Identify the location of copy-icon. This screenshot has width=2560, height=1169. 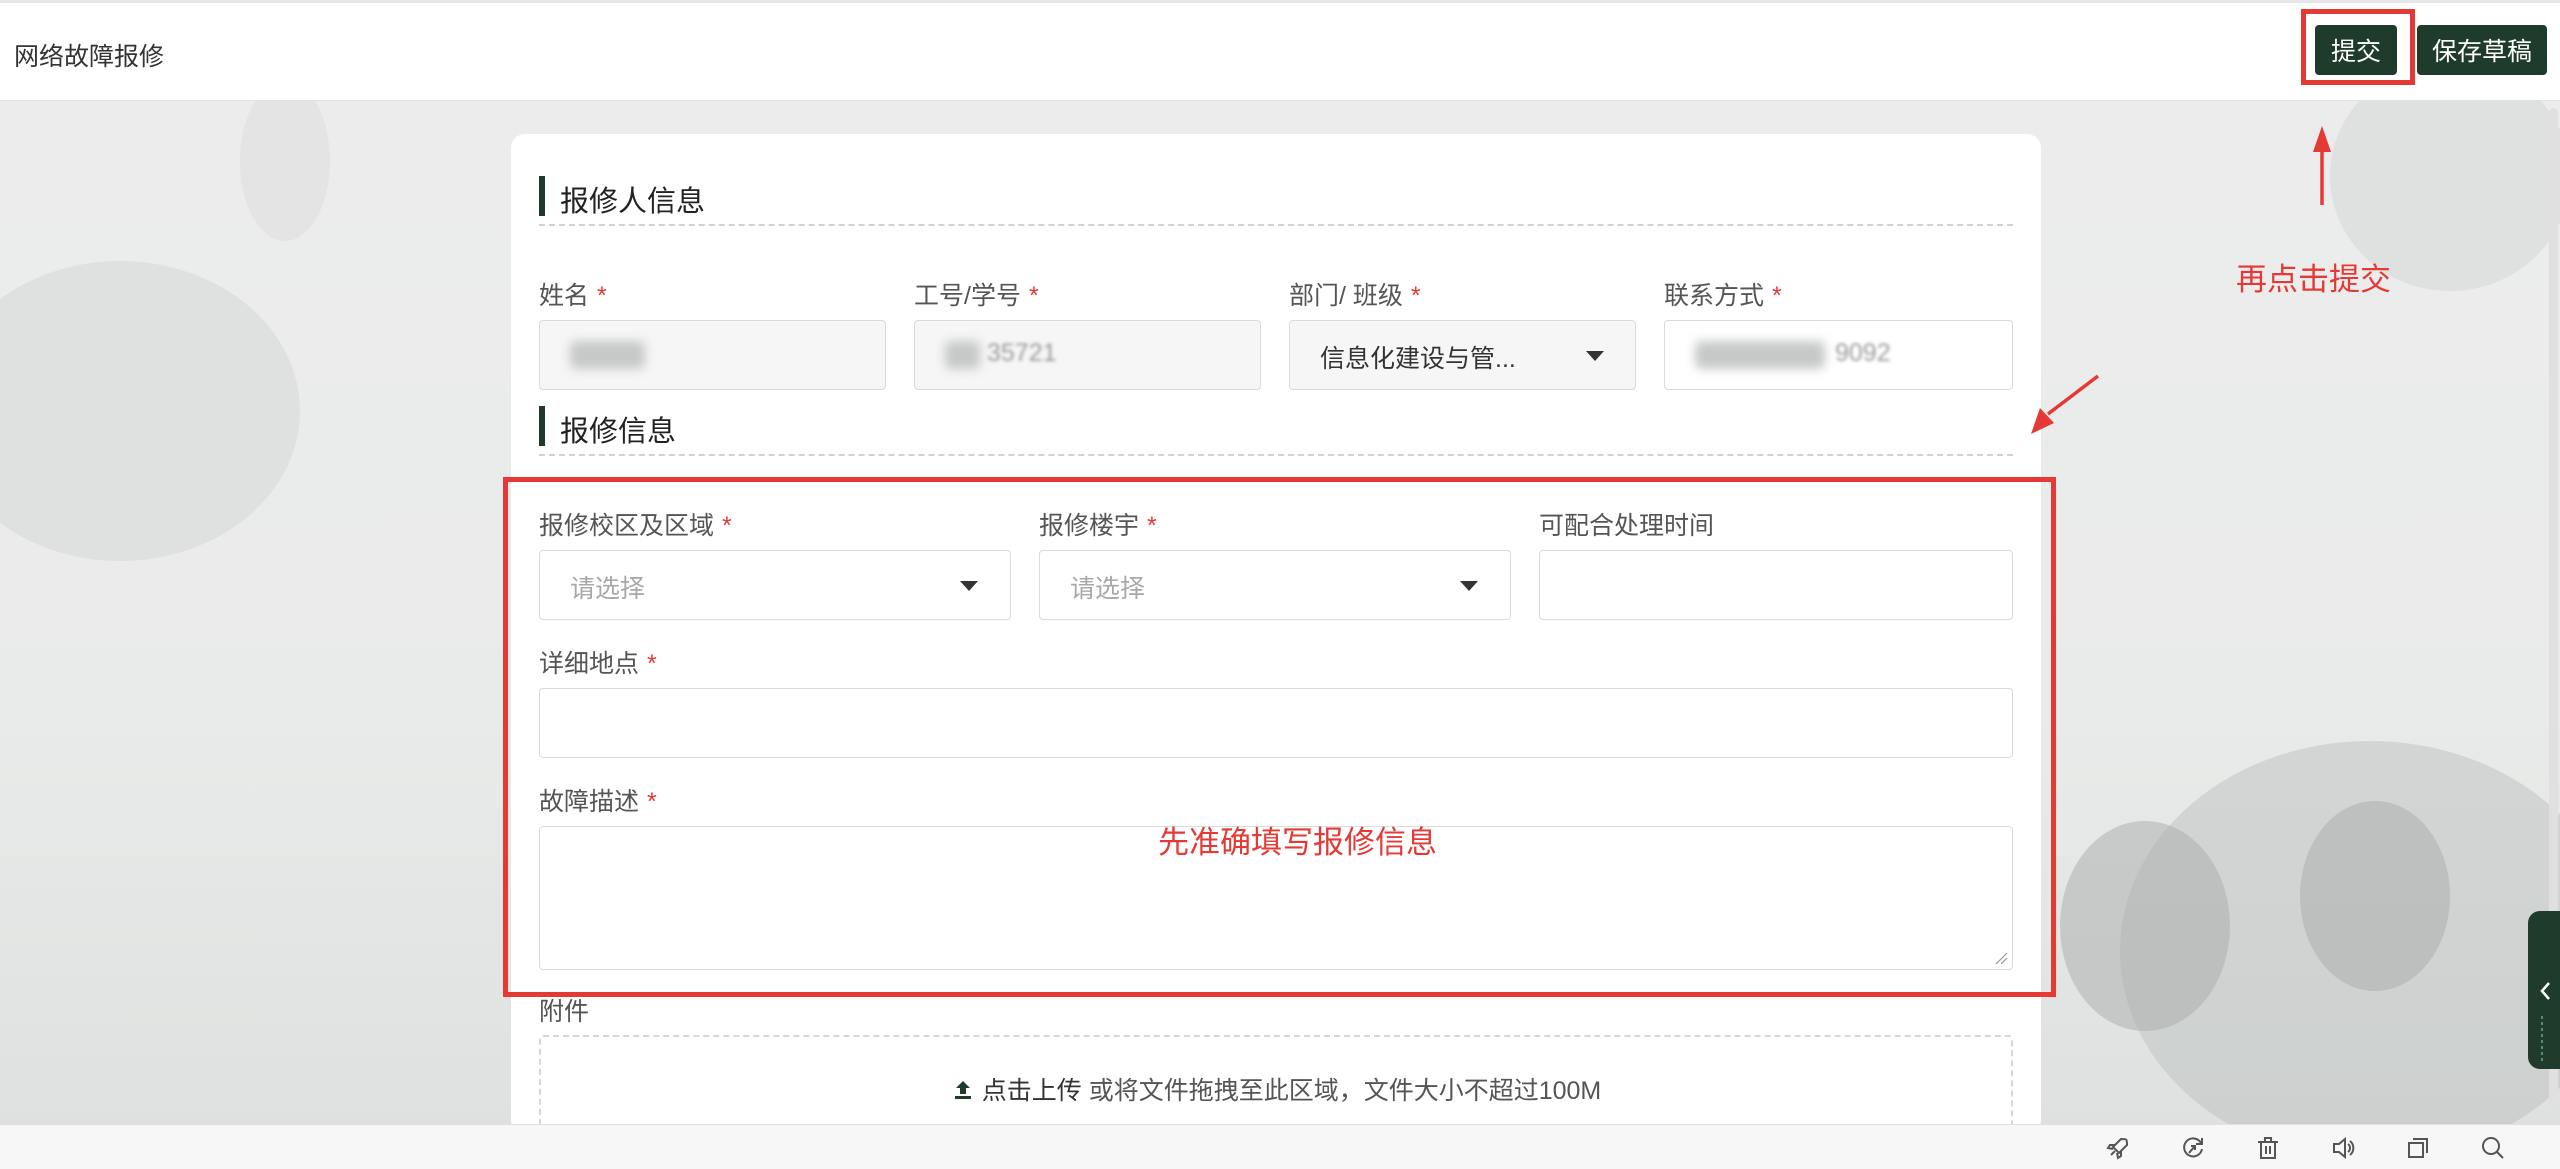
(2418, 1148).